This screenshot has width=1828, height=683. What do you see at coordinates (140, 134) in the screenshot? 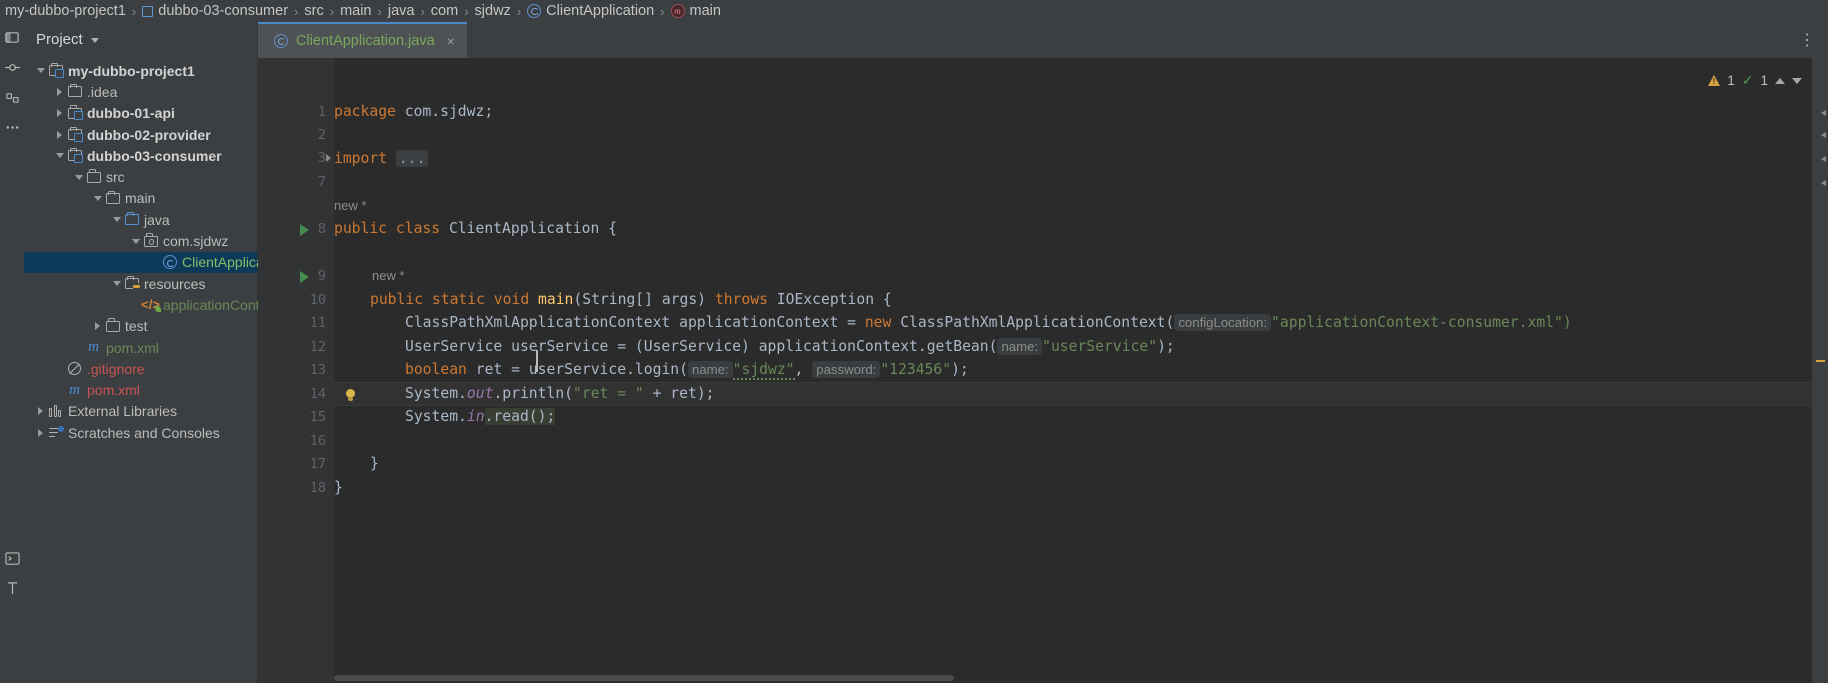
I see `tree-item-dubbo-02-provider: dubbo-02-provider` at bounding box center [140, 134].